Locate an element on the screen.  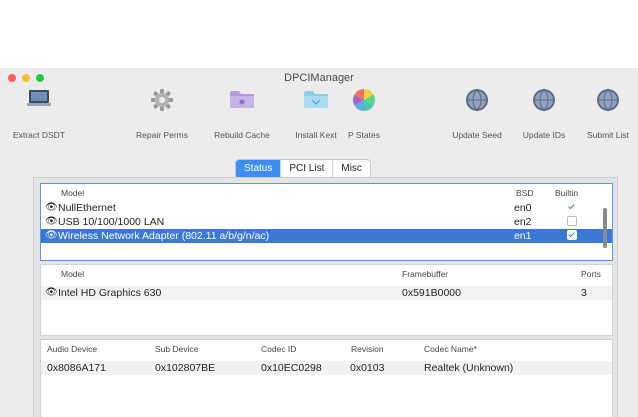
graphics-ports: 3 is located at coordinates (584, 293).